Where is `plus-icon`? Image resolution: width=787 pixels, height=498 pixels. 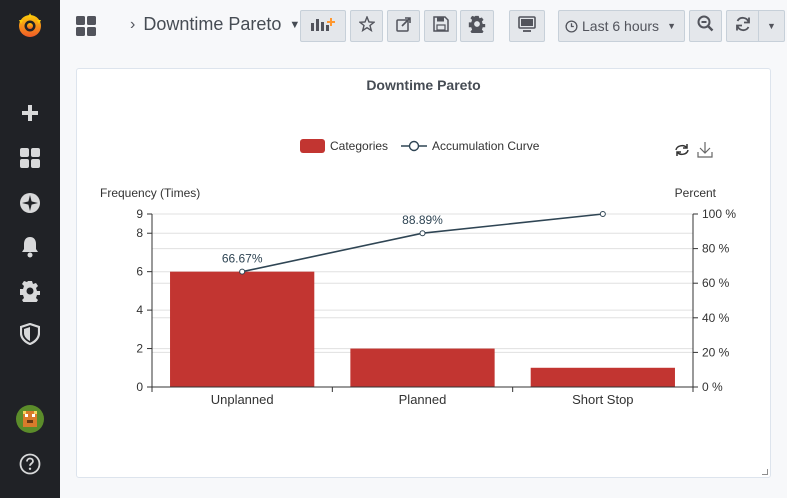 plus-icon is located at coordinates (30, 113).